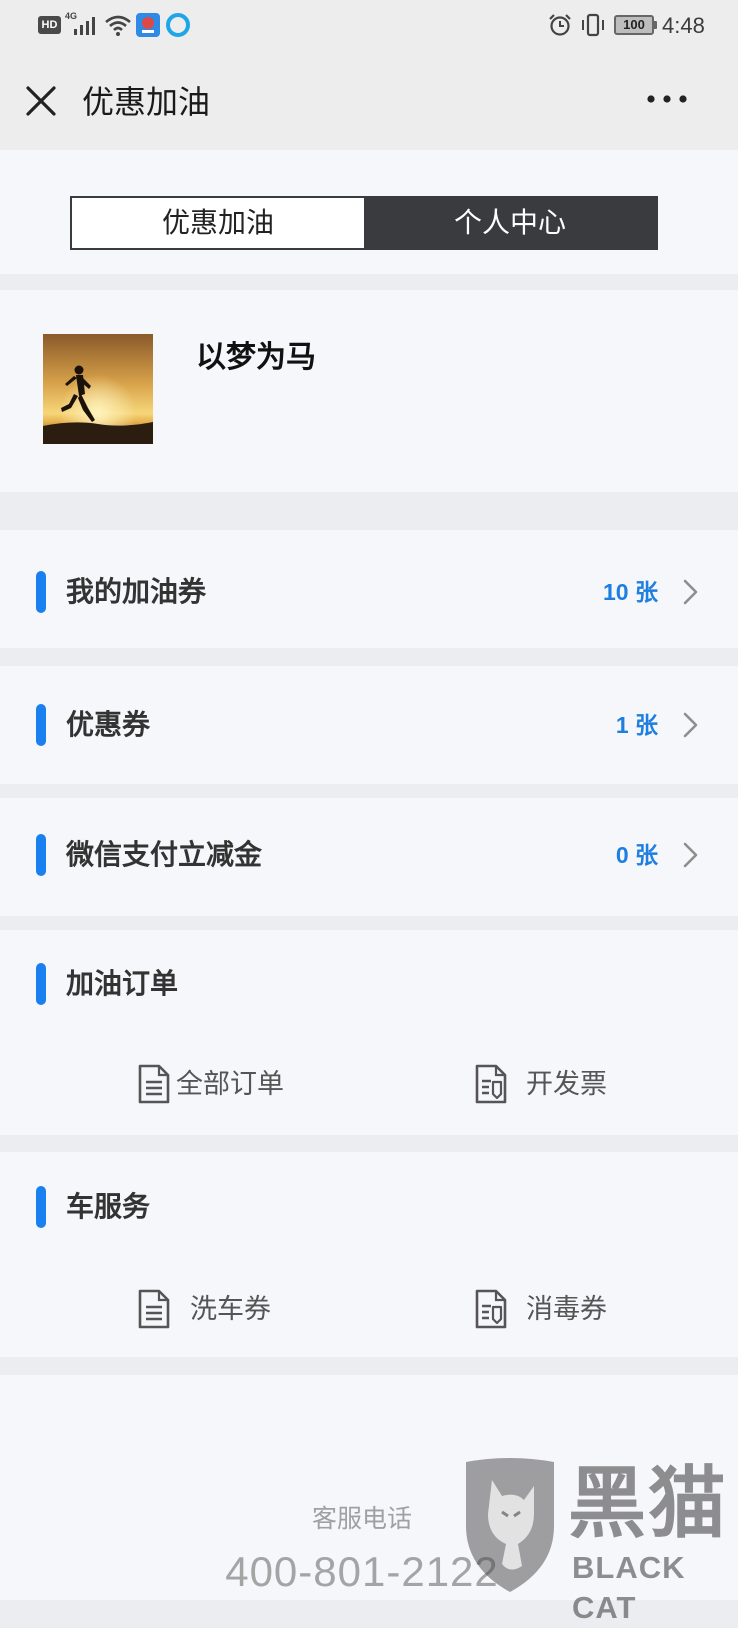 This screenshot has width=738, height=1628. I want to click on profile-card: 以梦为马, so click(369, 391).